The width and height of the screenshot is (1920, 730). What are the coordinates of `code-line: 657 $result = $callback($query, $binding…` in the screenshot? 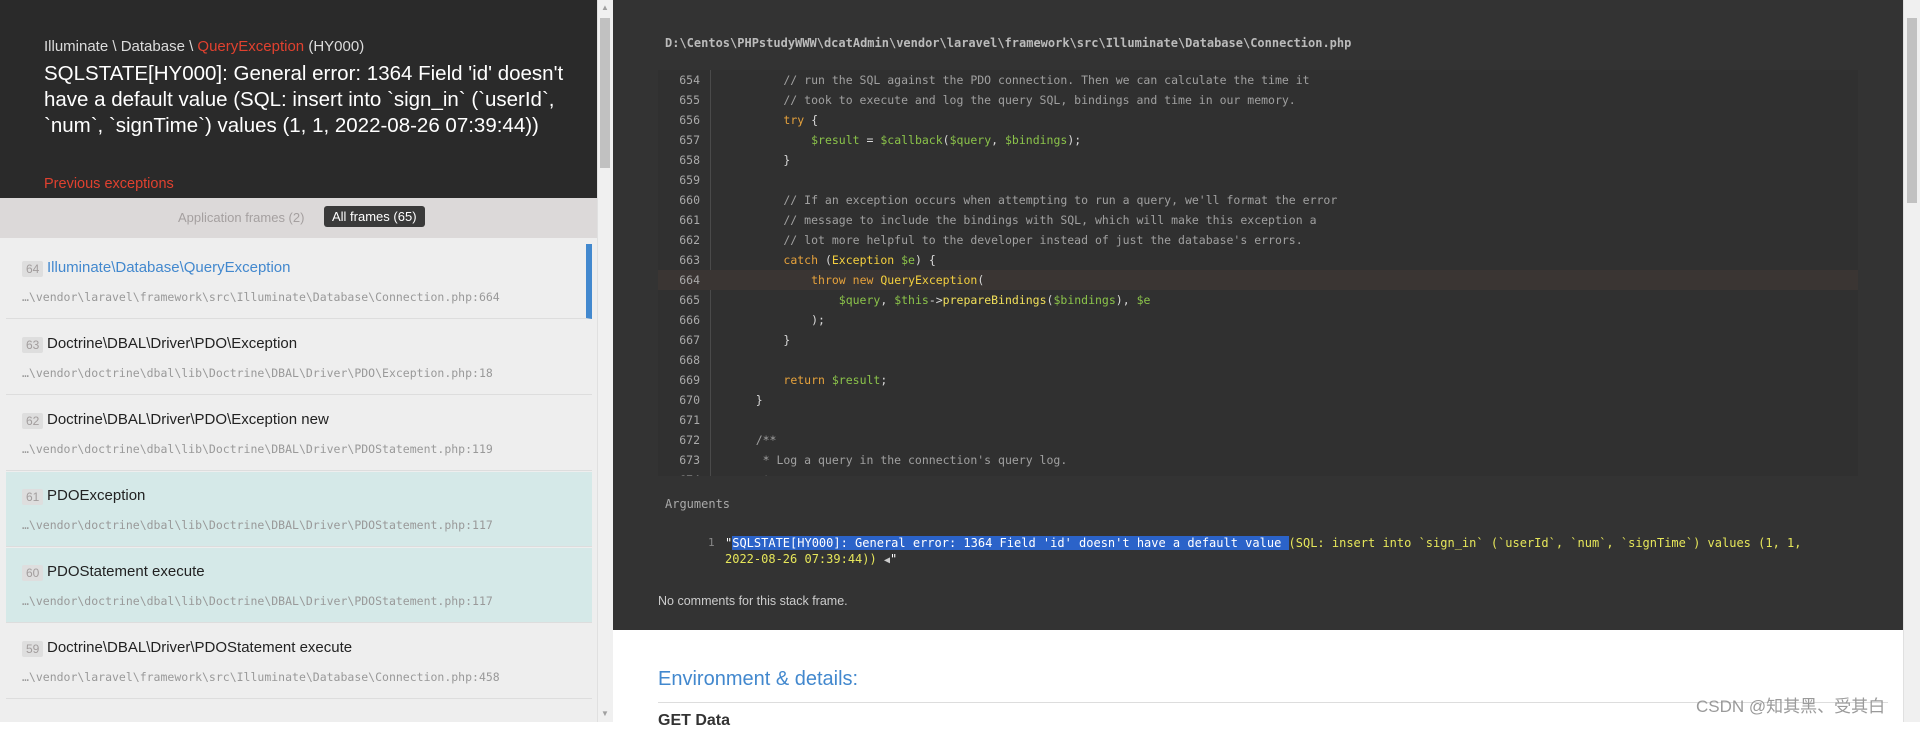 It's located at (1258, 140).